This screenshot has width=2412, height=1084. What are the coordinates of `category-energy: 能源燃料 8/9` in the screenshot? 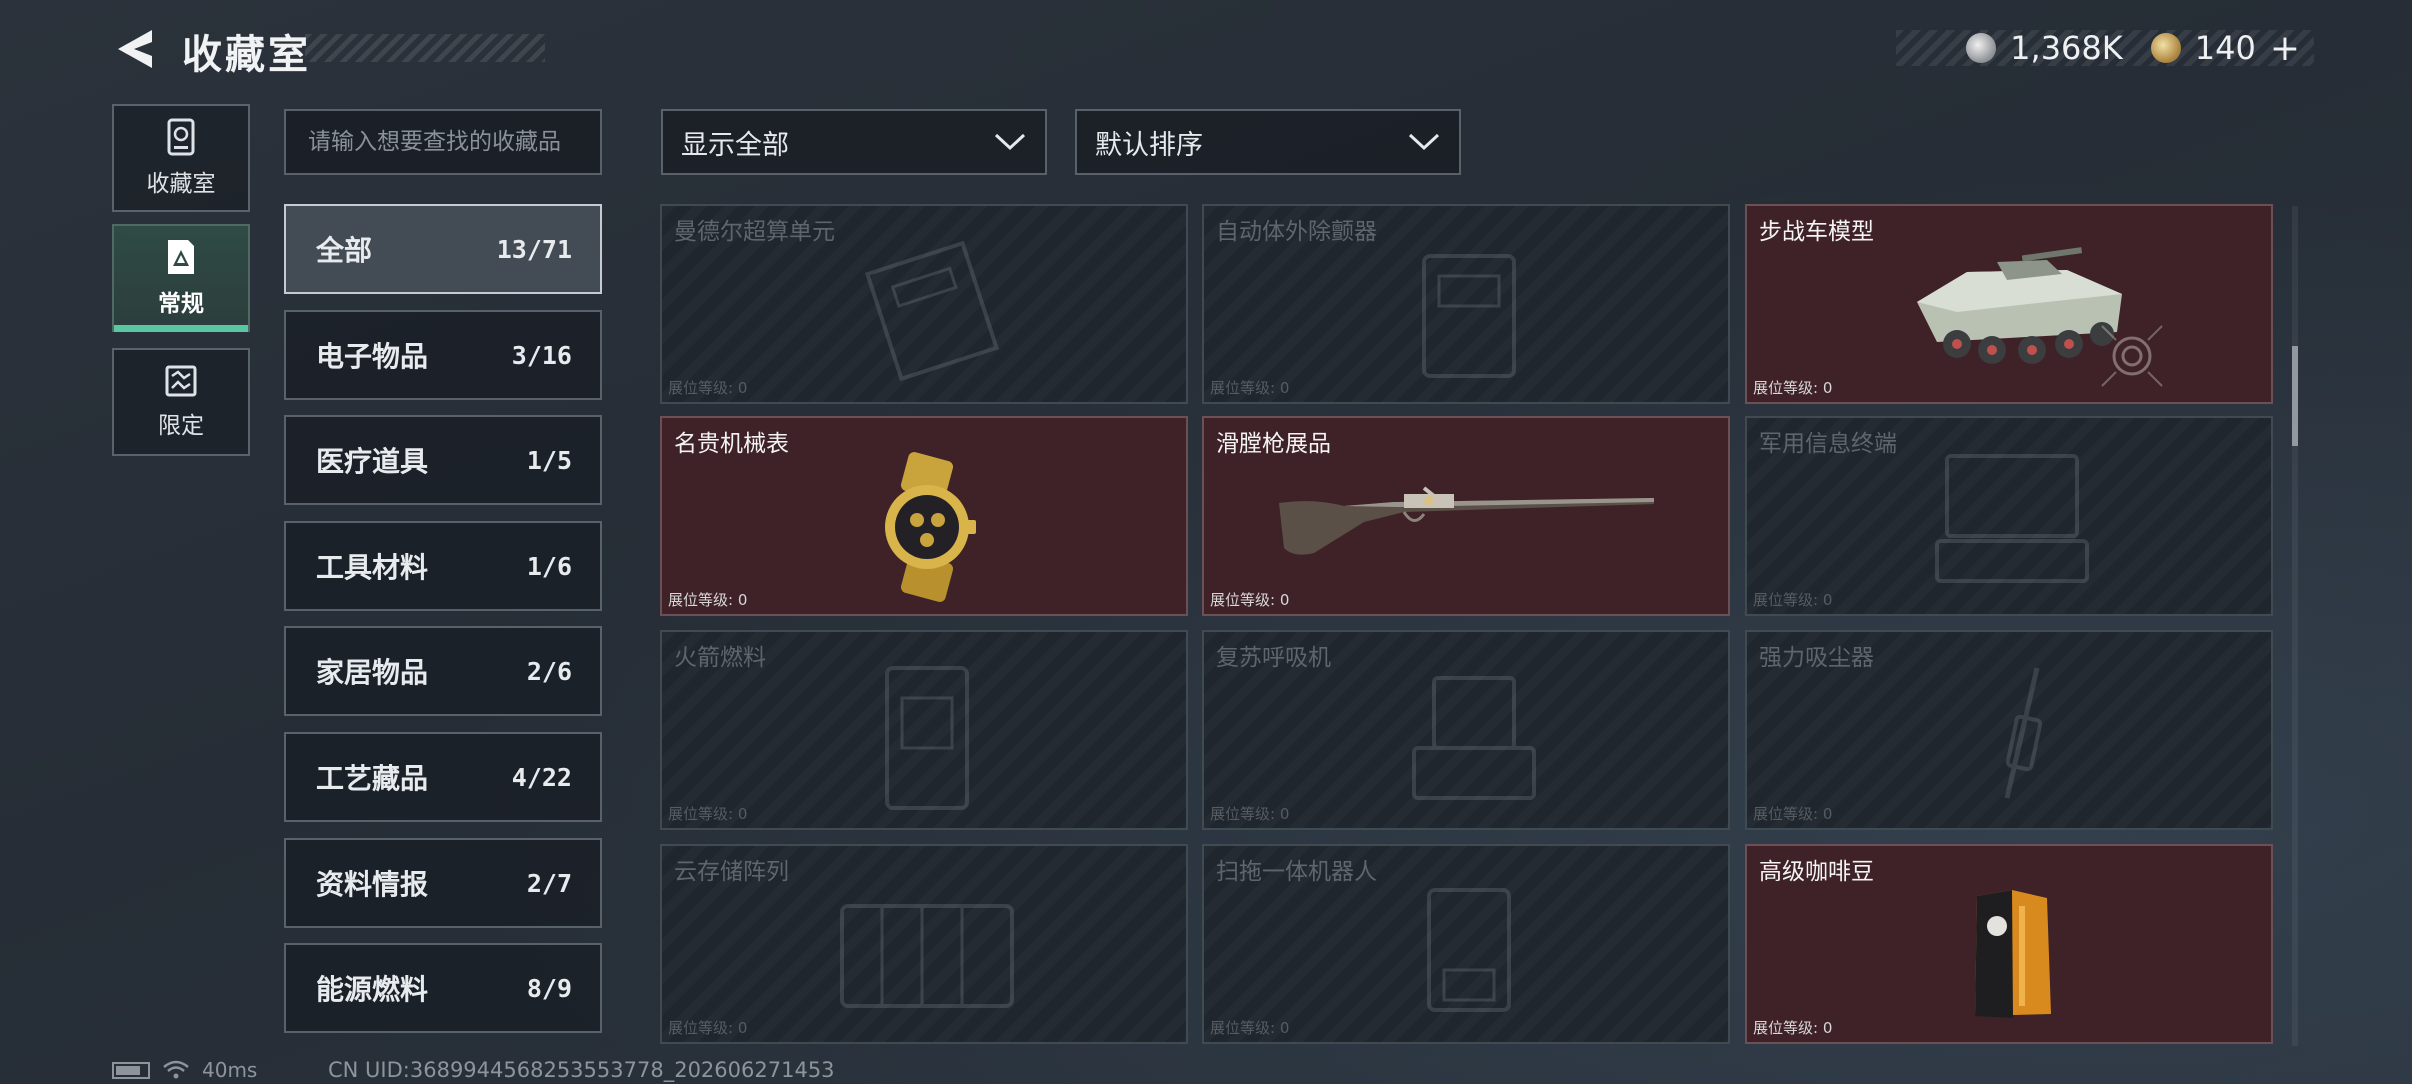 It's located at (443, 988).